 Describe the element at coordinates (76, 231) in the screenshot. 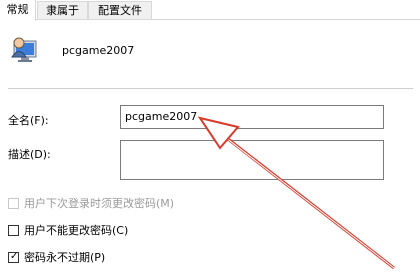

I see `cannot-change-password-label: 用户不能更改密码(C)` at that location.